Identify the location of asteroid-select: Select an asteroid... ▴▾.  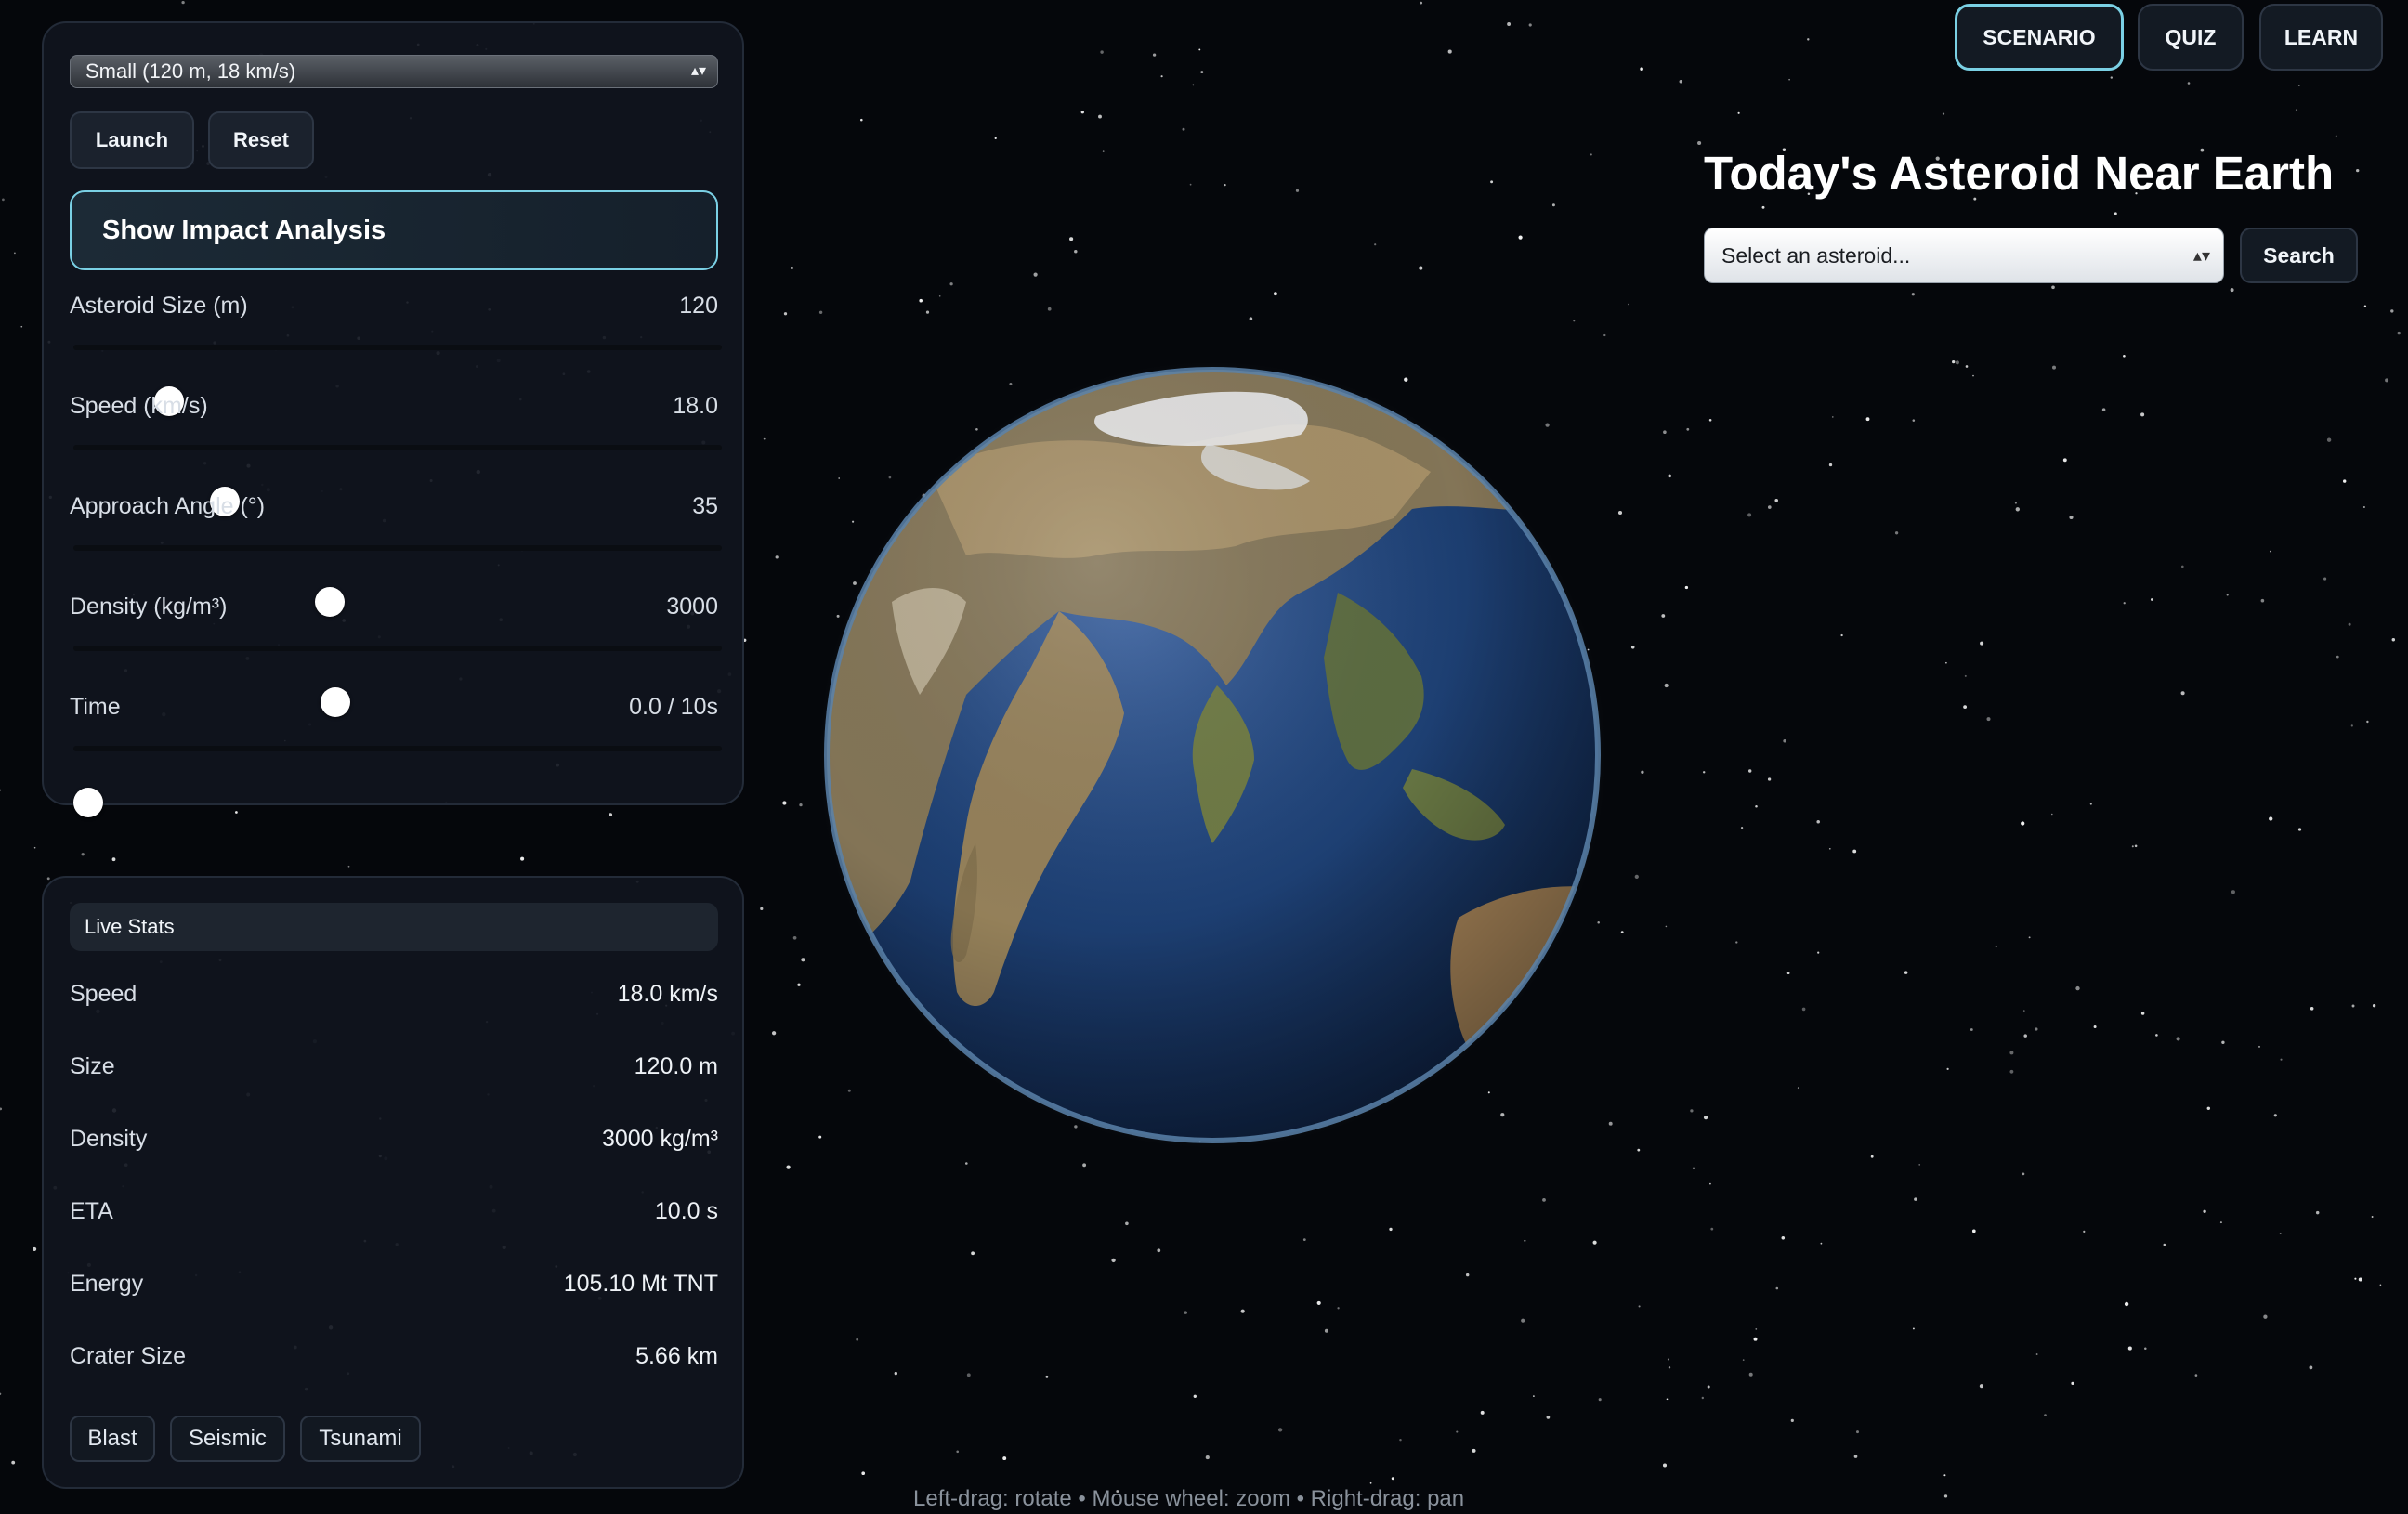
(1964, 255).